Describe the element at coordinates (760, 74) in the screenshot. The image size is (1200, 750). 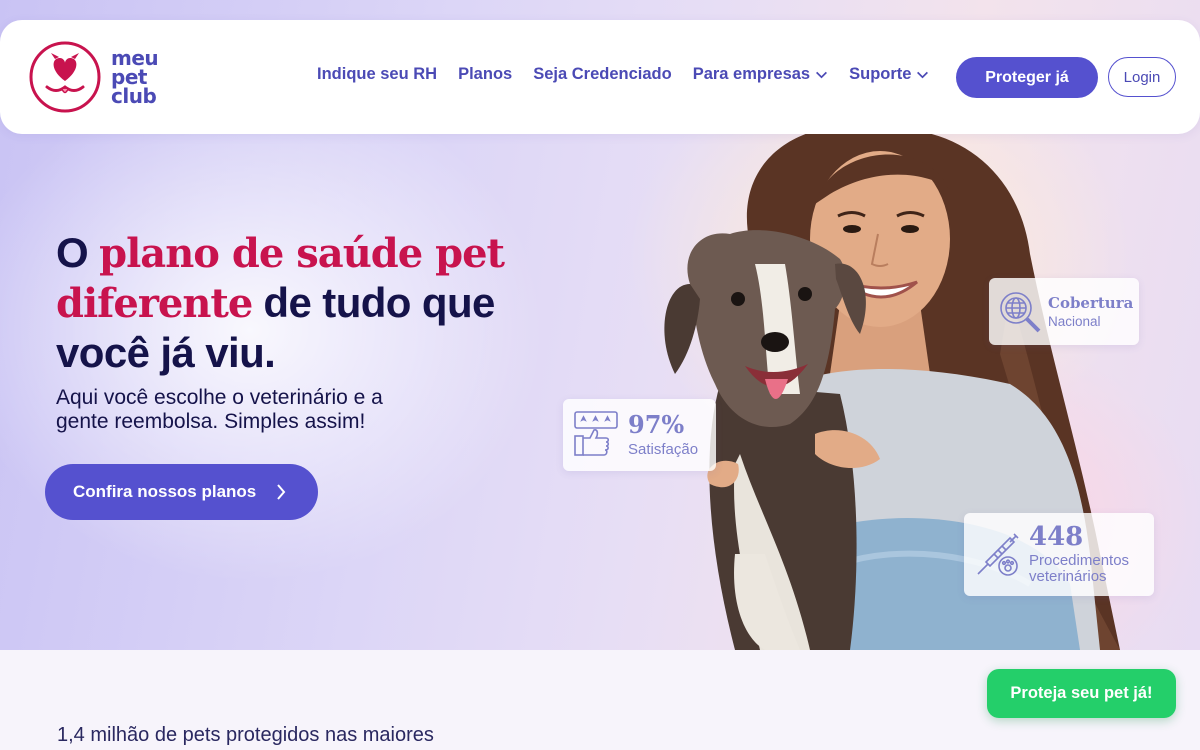
I see `nav-item-para-empresas: Para empresas` at that location.